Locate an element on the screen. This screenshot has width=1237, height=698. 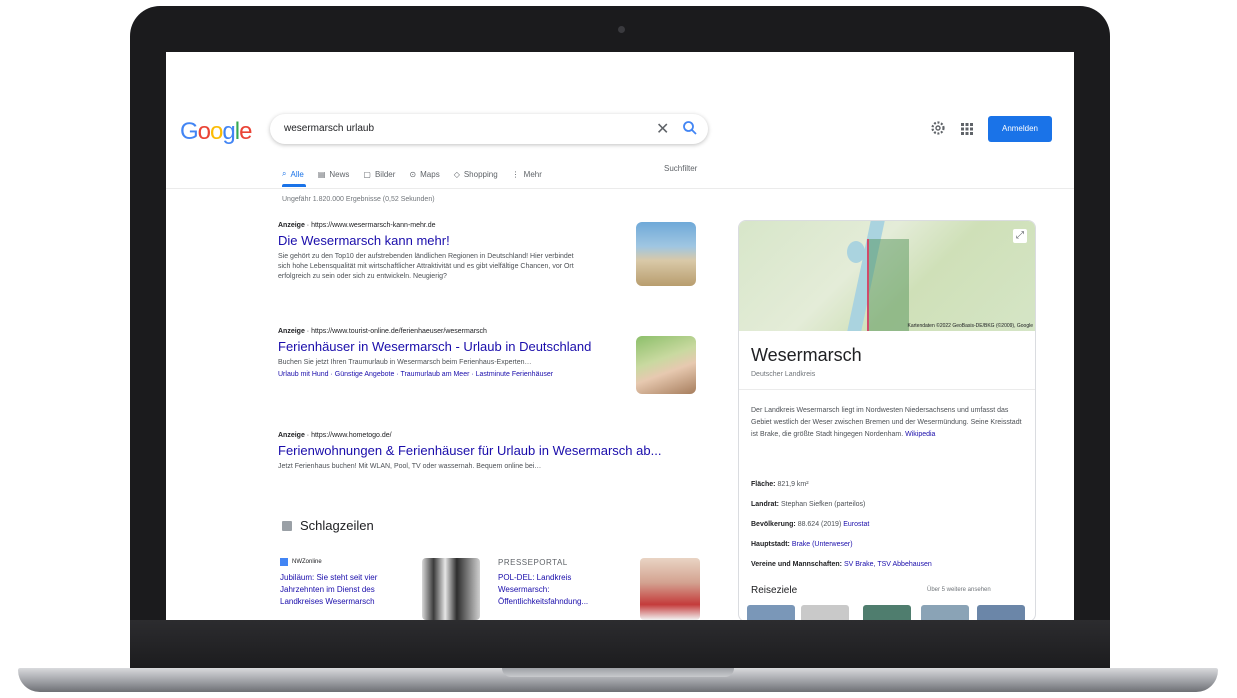
signin-button: Anmelden is located at coordinates (1020, 129).